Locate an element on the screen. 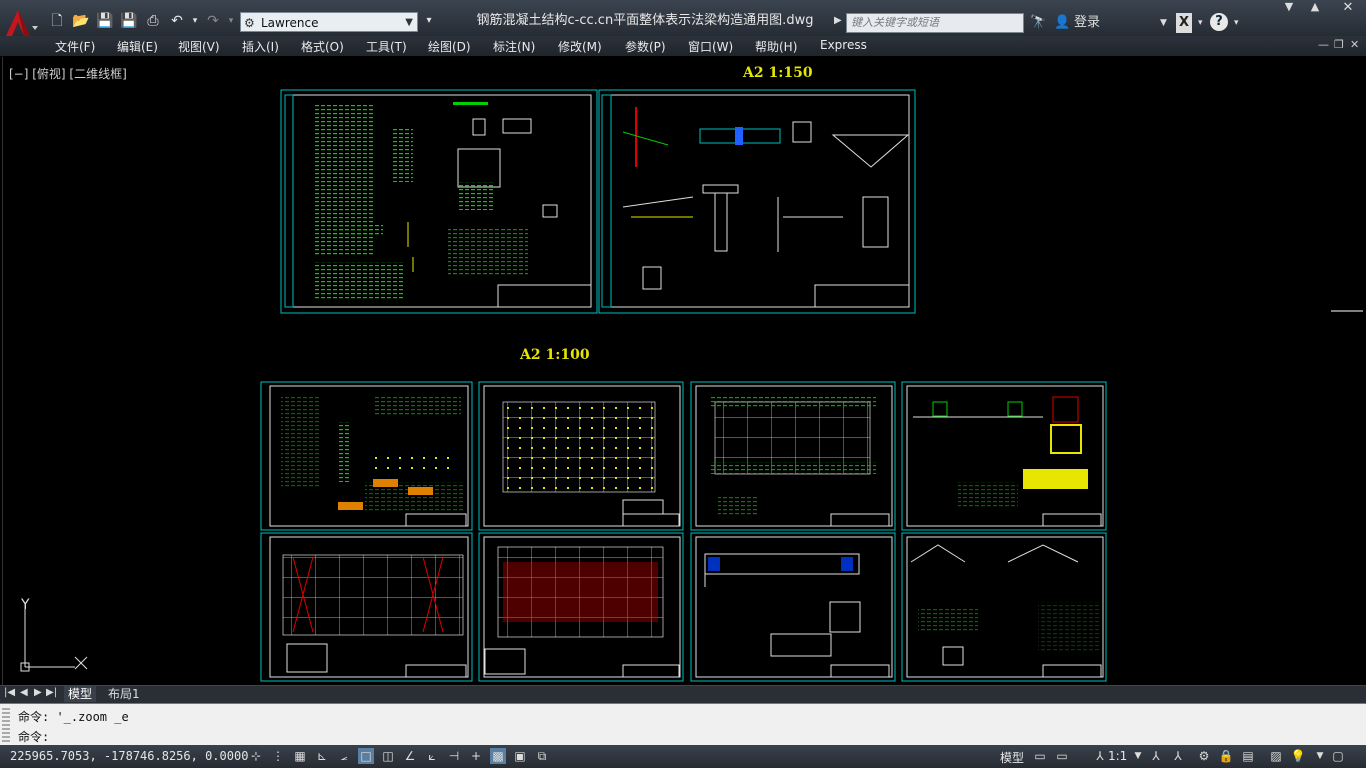 The width and height of the screenshot is (1366, 768). workspace-switching-icon: ⚙ is located at coordinates (1204, 756).